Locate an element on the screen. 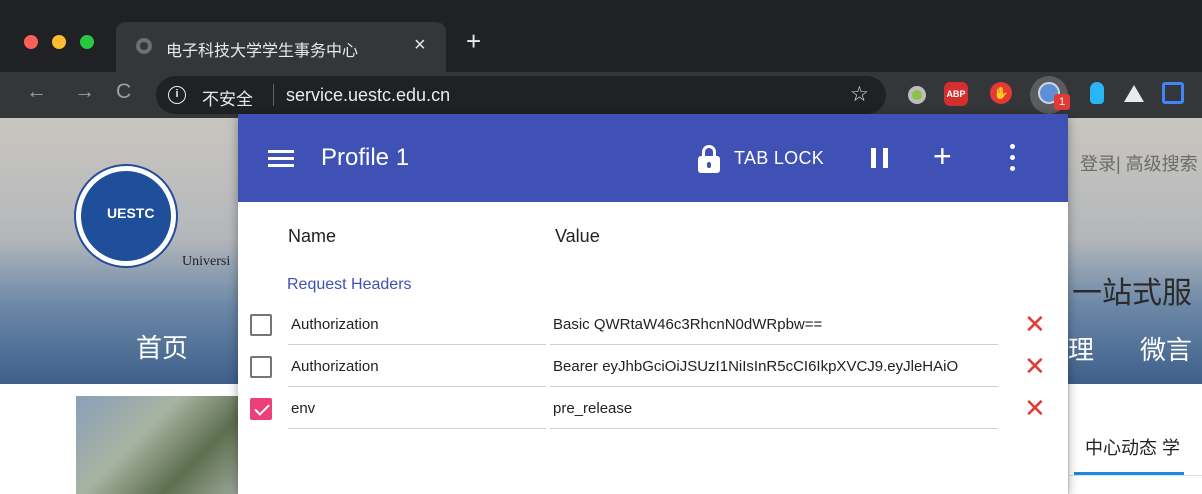 The width and height of the screenshot is (1202, 494). nav-link-weiyan: 微言 is located at coordinates (1166, 348).